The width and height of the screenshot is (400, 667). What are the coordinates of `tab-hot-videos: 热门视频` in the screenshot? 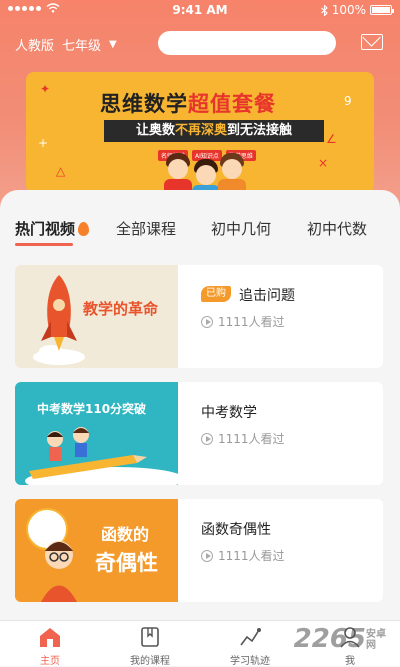 It's located at (52, 228).